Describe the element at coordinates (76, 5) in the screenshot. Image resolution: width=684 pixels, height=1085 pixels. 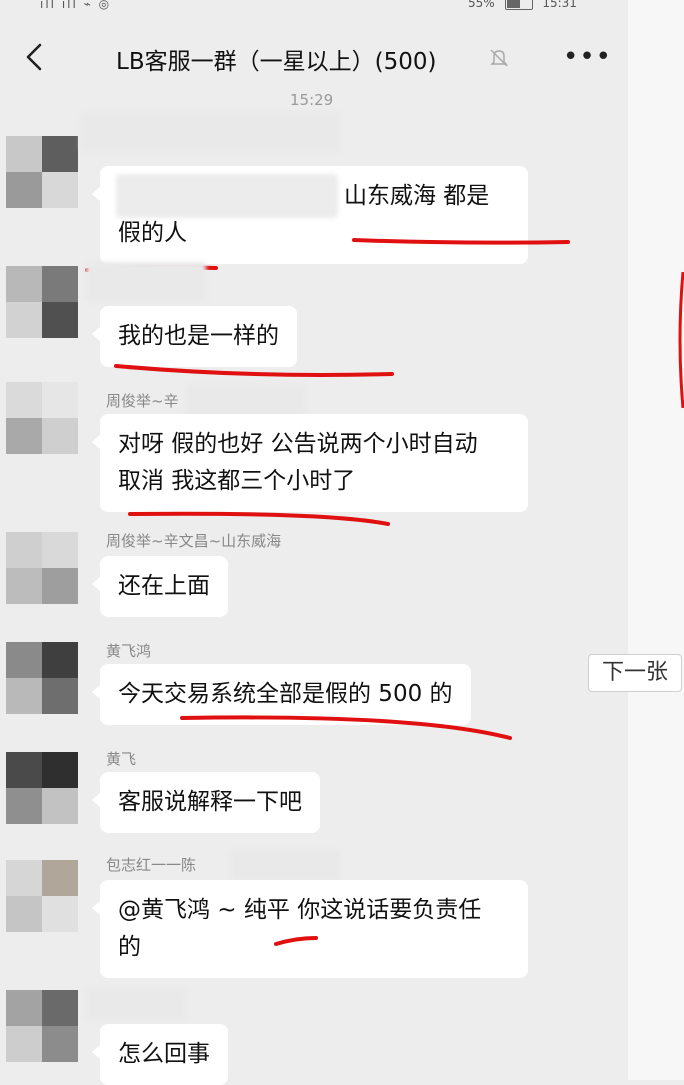
I see `signal-icons: ıll ıll ⌁ ◎` at that location.